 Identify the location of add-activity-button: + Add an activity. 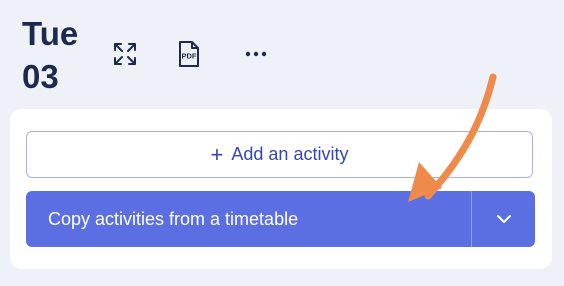
(279, 154).